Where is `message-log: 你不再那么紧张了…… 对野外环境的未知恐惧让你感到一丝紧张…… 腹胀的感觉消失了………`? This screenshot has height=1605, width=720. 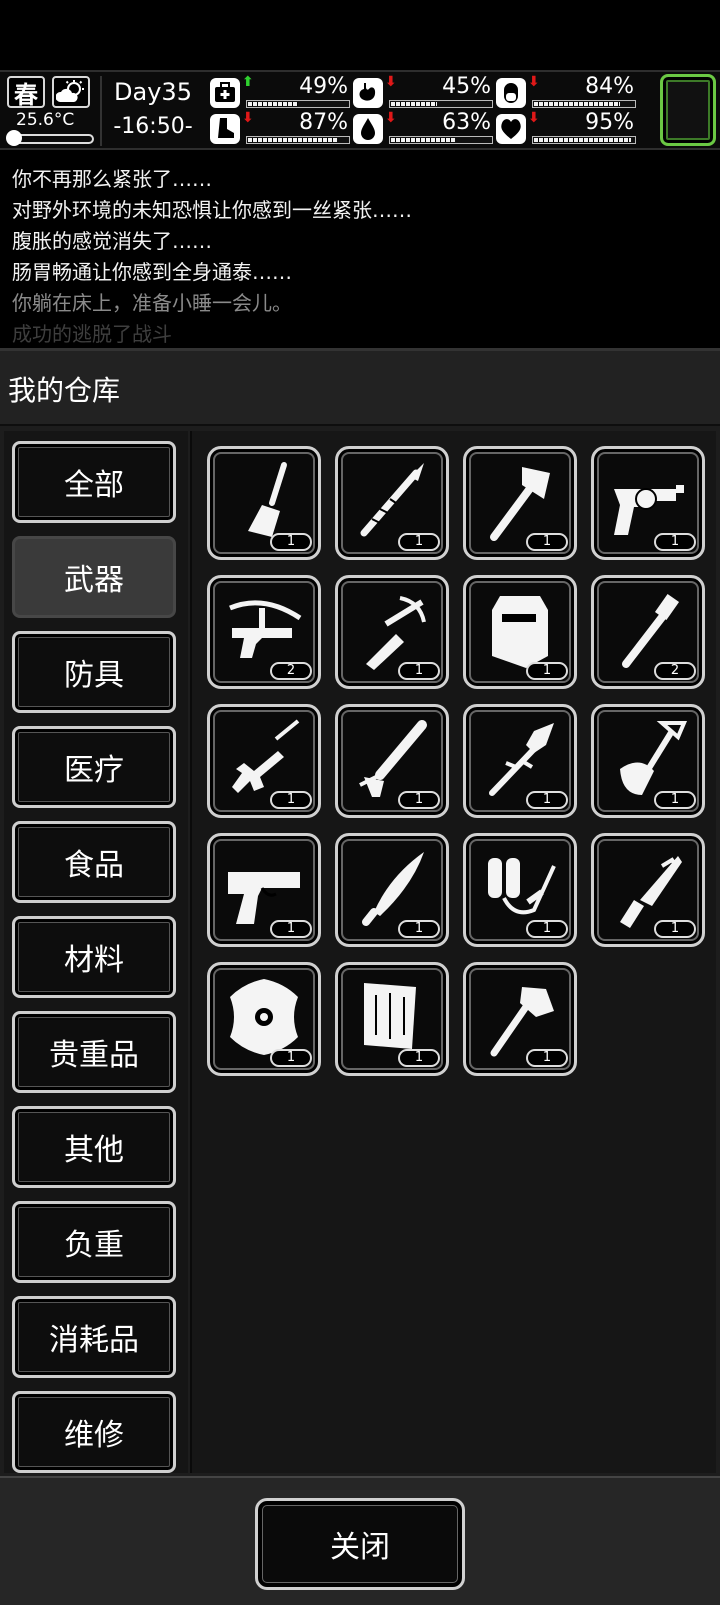 message-log: 你不再那么紧张了…… 对野外环境的未知恐惧让你感到一丝紧张…… 腹胀的感觉消失了……… is located at coordinates (360, 249).